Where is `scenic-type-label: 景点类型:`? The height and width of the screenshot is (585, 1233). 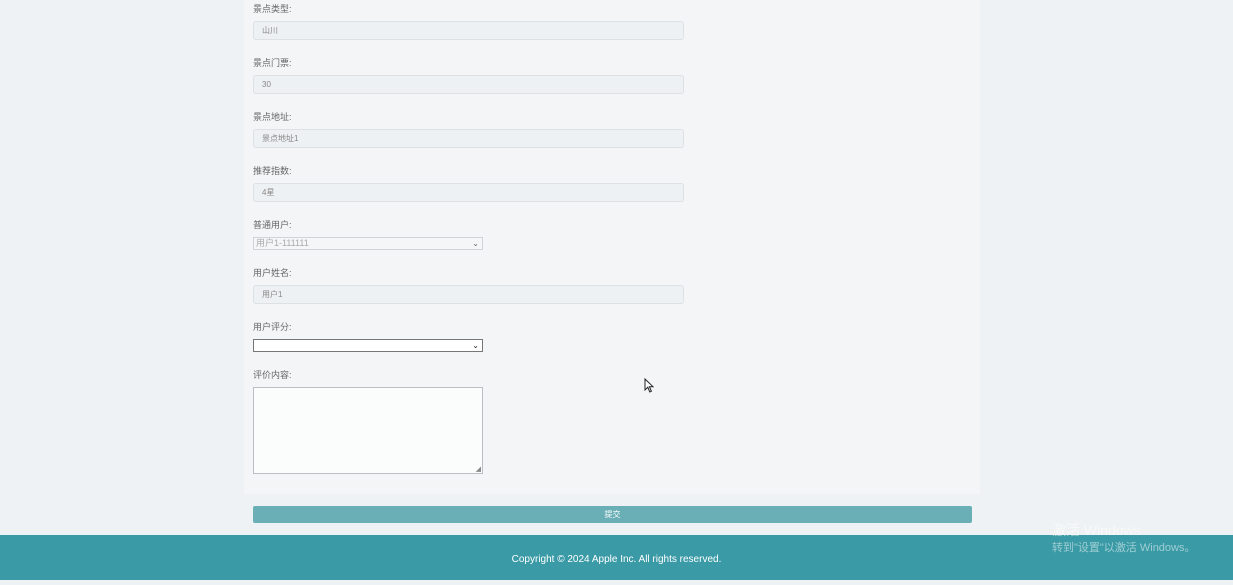
scenic-type-label: 景点类型: is located at coordinates (272, 9).